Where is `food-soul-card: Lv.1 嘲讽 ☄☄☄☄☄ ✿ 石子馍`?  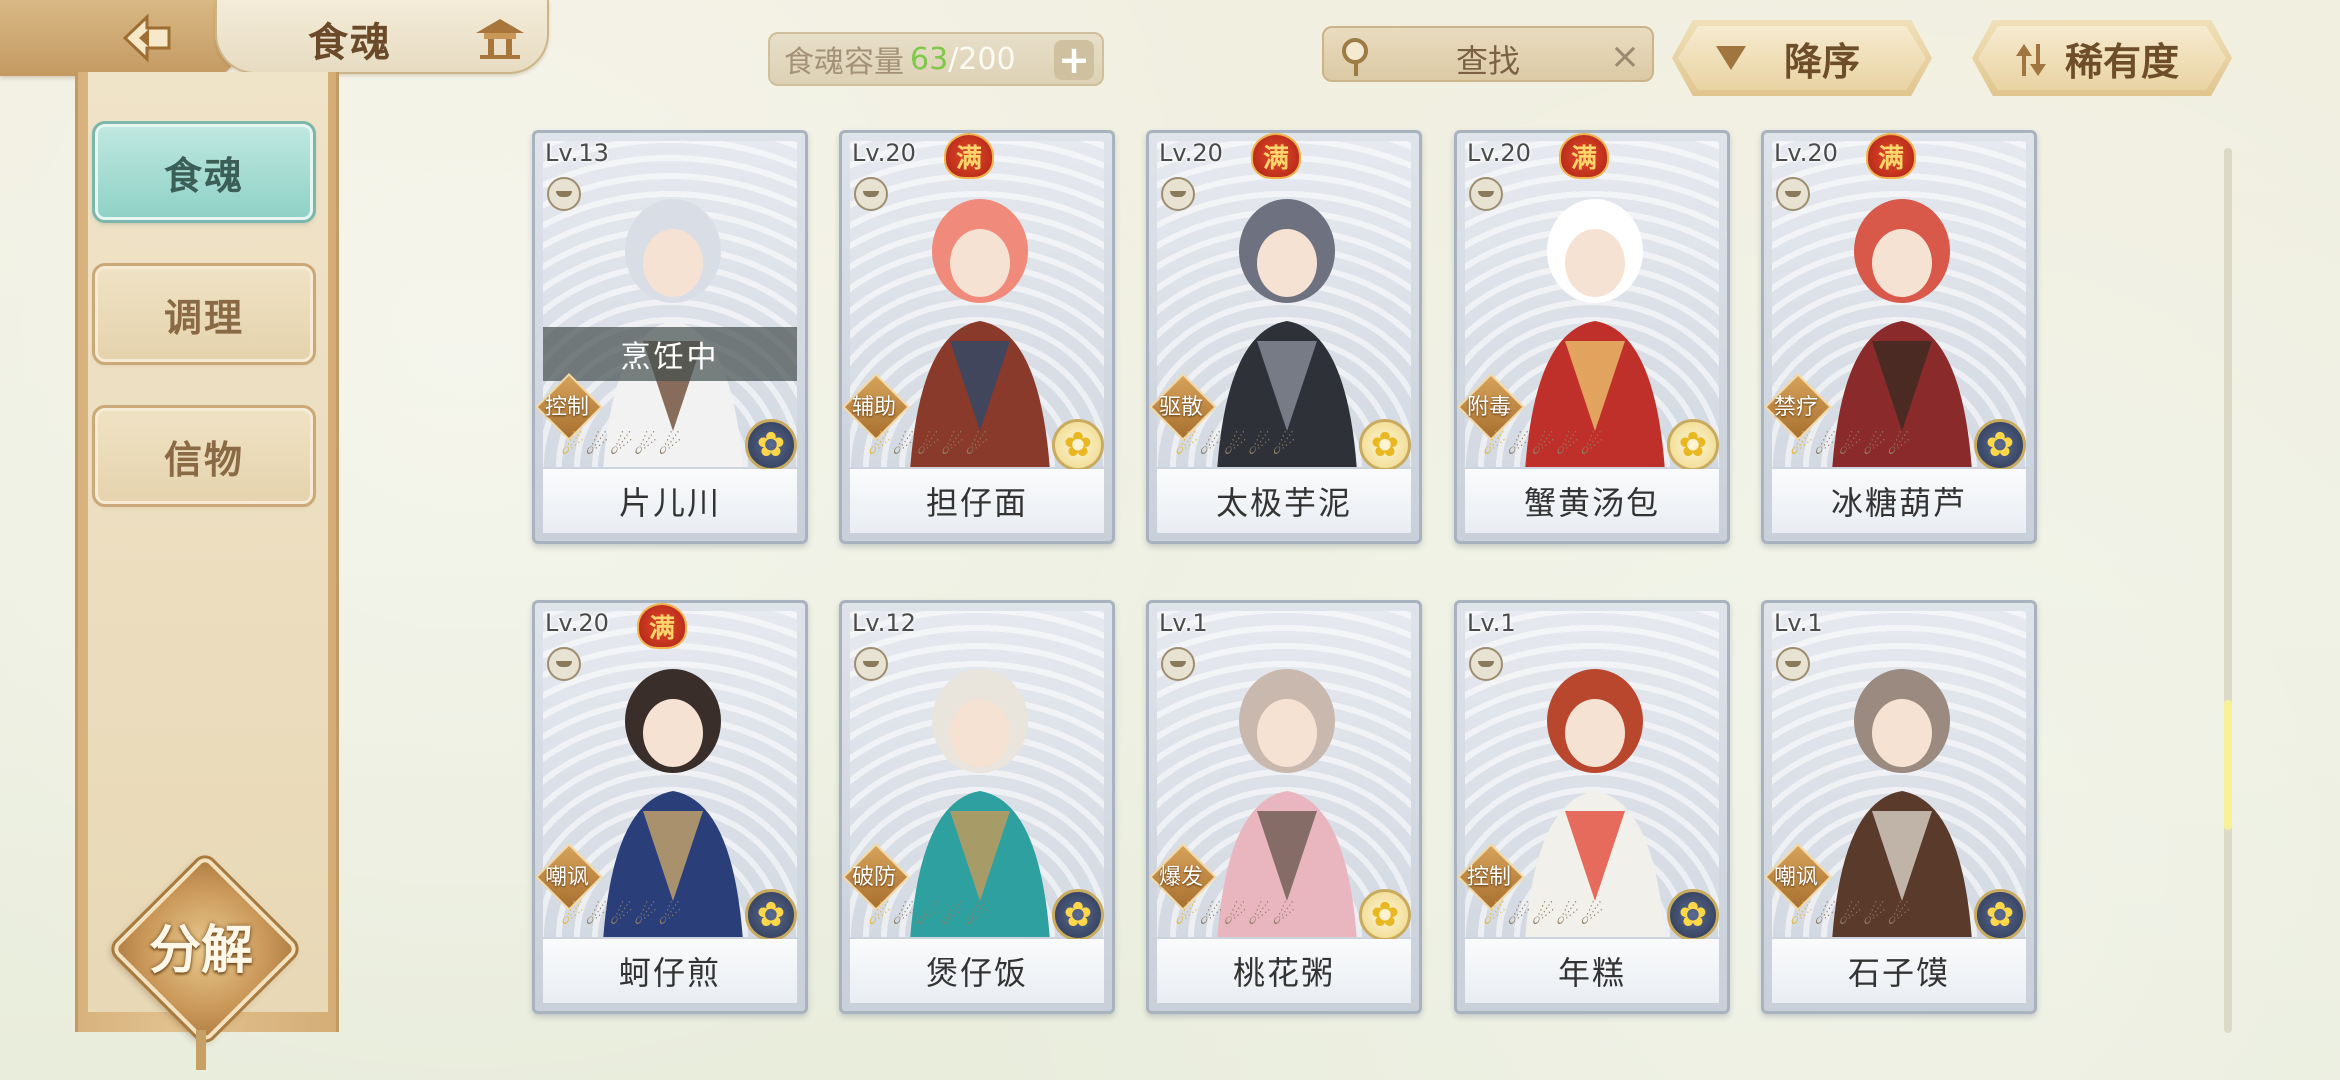
food-soul-card: Lv.1 嘲讽 ☄☄☄☄☄ ✿ 石子馍 is located at coordinates (1899, 807).